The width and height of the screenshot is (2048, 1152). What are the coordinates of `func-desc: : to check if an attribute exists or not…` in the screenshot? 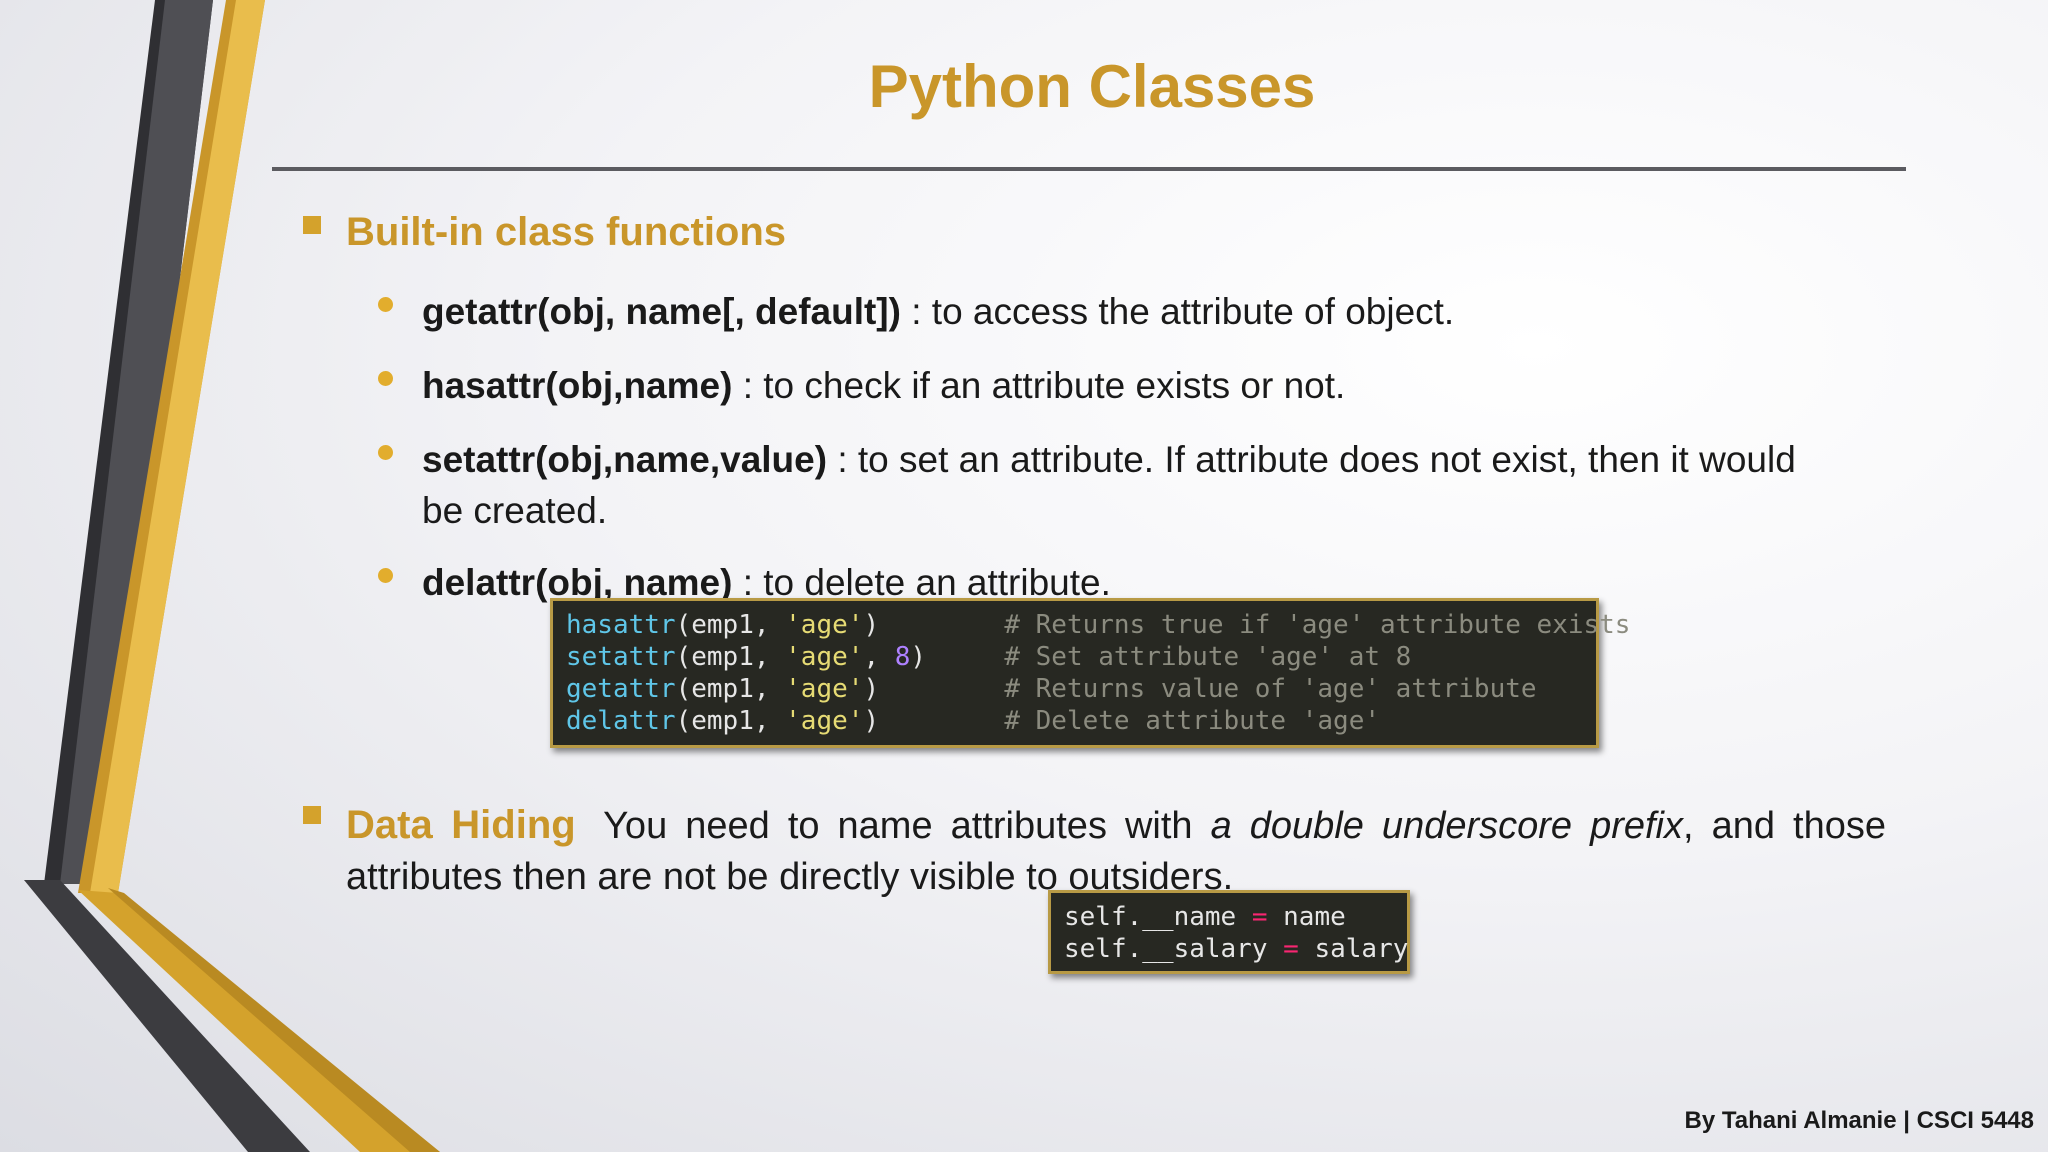 It's located at (1039, 385).